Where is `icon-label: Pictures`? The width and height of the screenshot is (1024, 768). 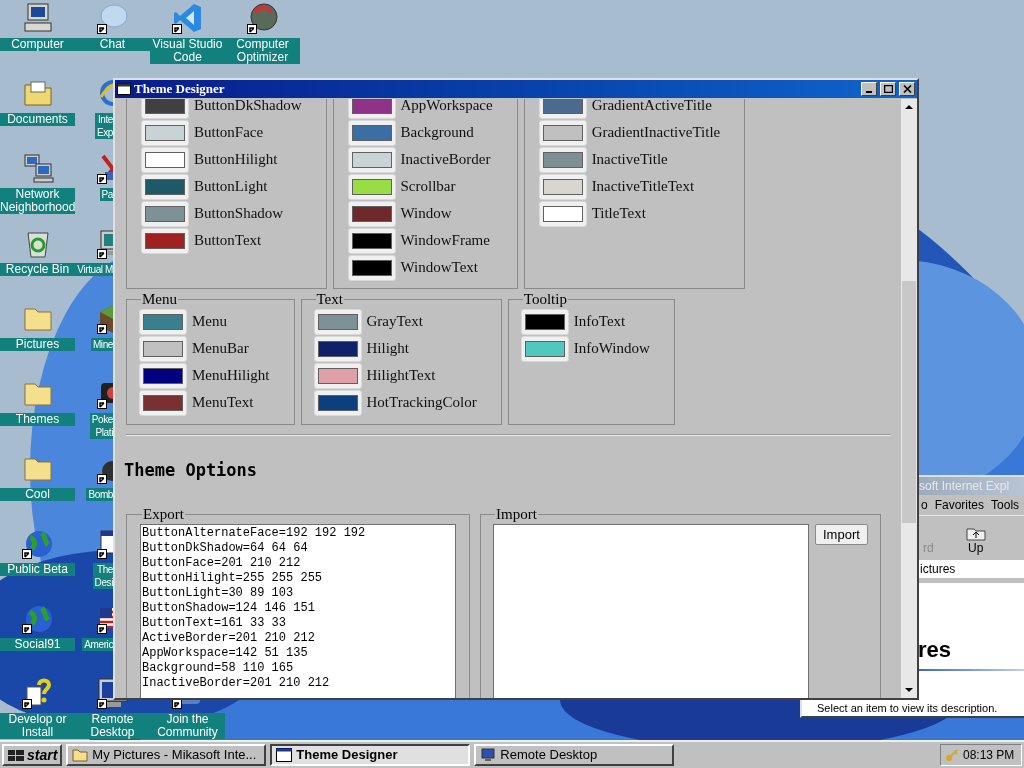
icon-label: Pictures is located at coordinates (37, 344).